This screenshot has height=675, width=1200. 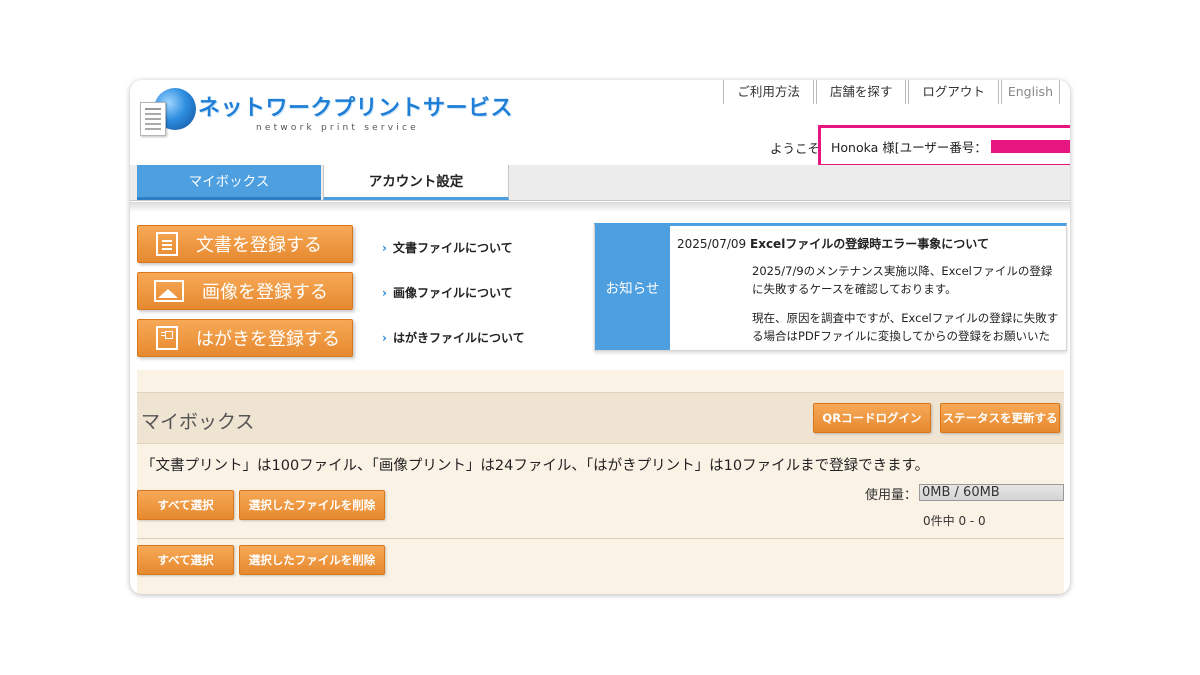 What do you see at coordinates (265, 292) in the screenshot?
I see `register-image-label: 画像を登録する` at bounding box center [265, 292].